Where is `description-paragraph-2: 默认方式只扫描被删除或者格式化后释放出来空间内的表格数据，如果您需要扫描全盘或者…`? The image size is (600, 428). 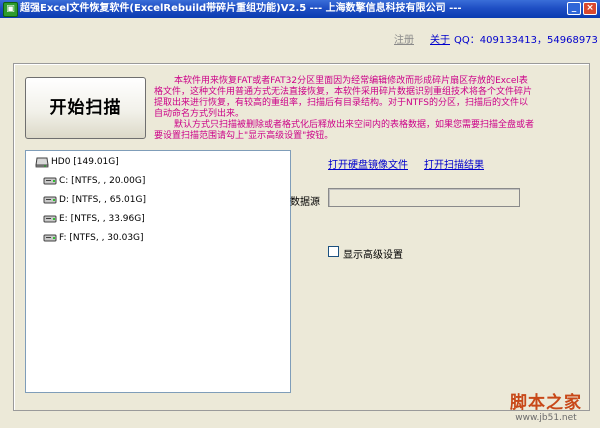 description-paragraph-2: 默认方式只扫描被删除或者格式化后释放出来空间内的表格数据，如果您需要扫描全盘或者… is located at coordinates (344, 130).